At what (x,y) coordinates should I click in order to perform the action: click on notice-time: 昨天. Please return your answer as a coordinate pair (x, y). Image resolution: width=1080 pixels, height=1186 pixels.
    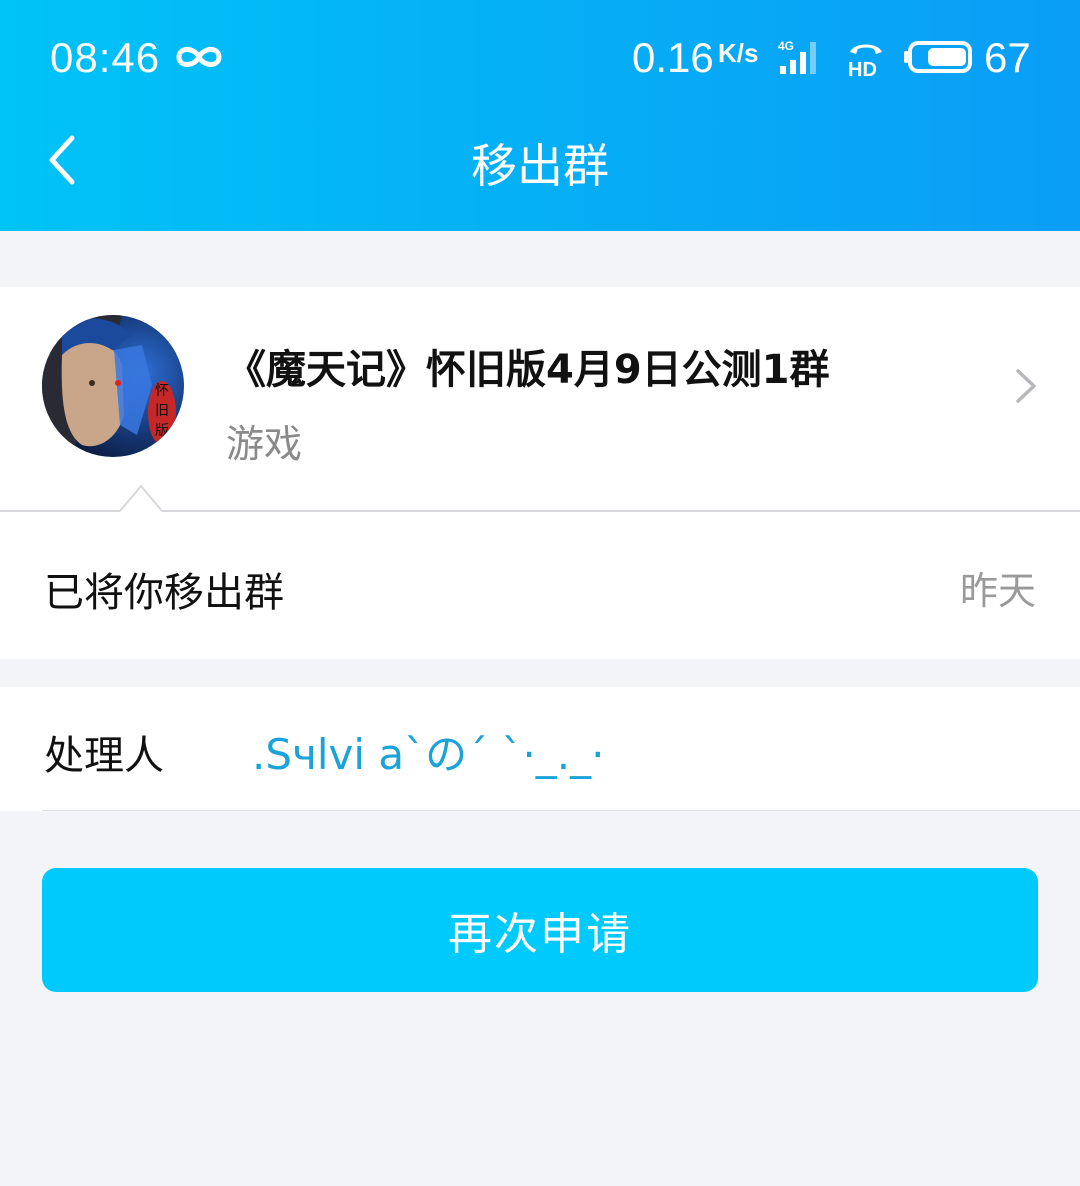
    Looking at the image, I should click on (997, 591).